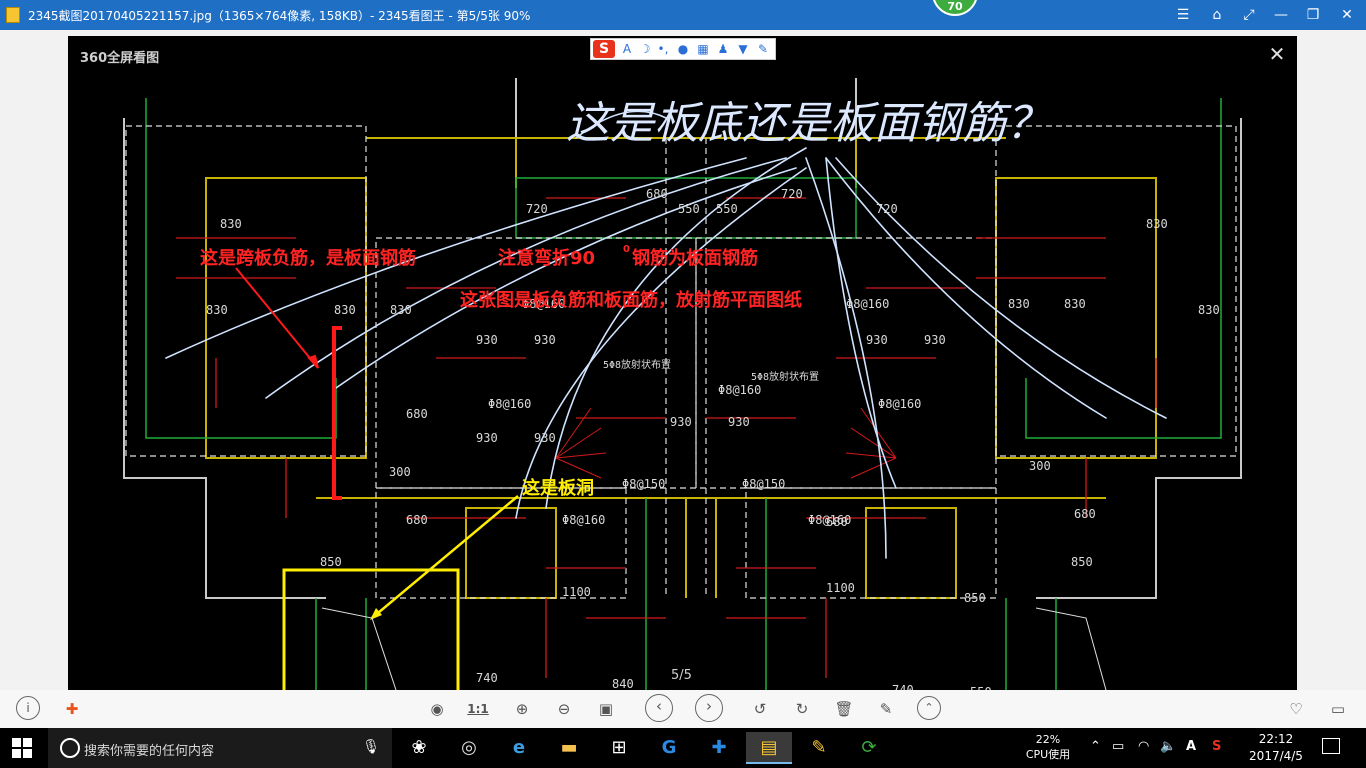  I want to click on store-icon: ⊞, so click(619, 748).